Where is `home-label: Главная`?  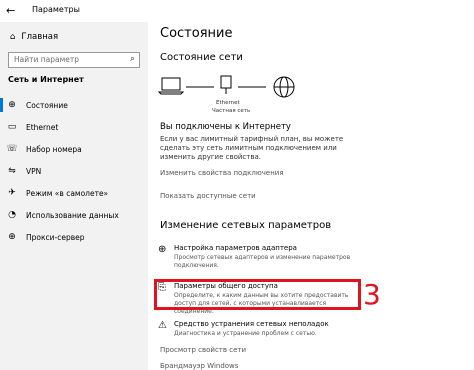
home-label: Главная is located at coordinates (40, 37).